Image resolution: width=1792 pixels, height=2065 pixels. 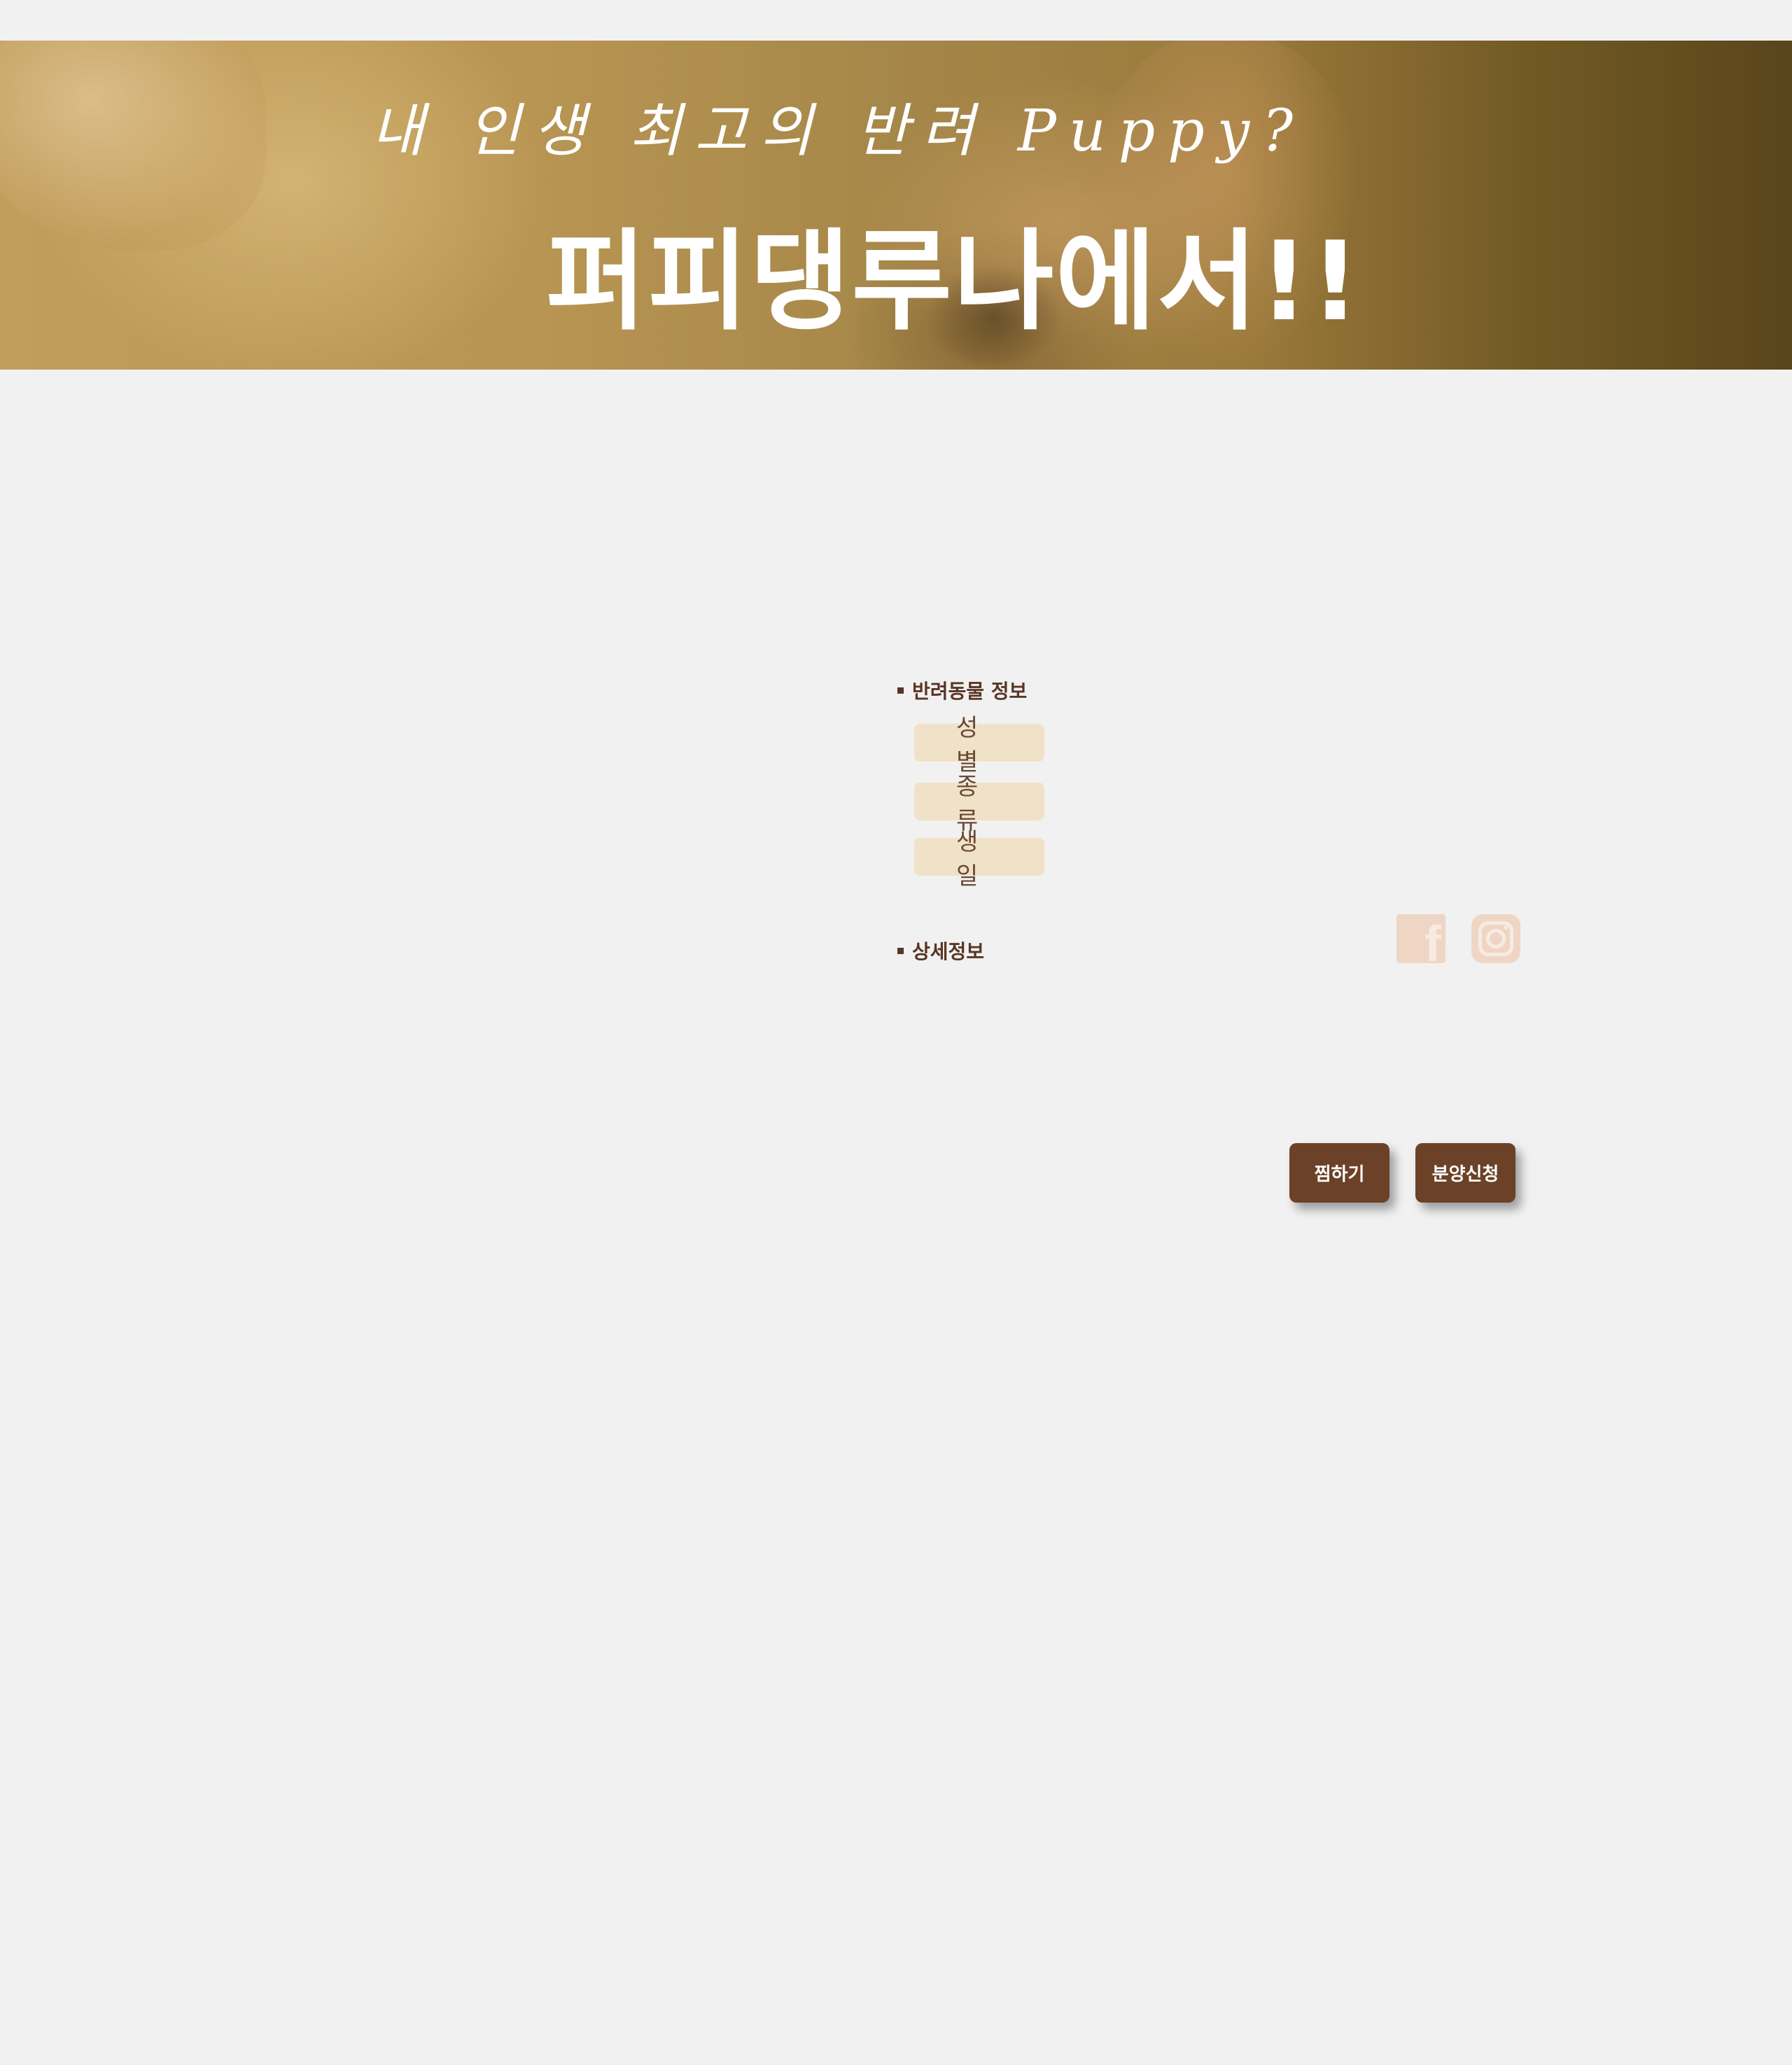 What do you see at coordinates (1465, 1173) in the screenshot?
I see `adopt-request-button: 분양신청` at bounding box center [1465, 1173].